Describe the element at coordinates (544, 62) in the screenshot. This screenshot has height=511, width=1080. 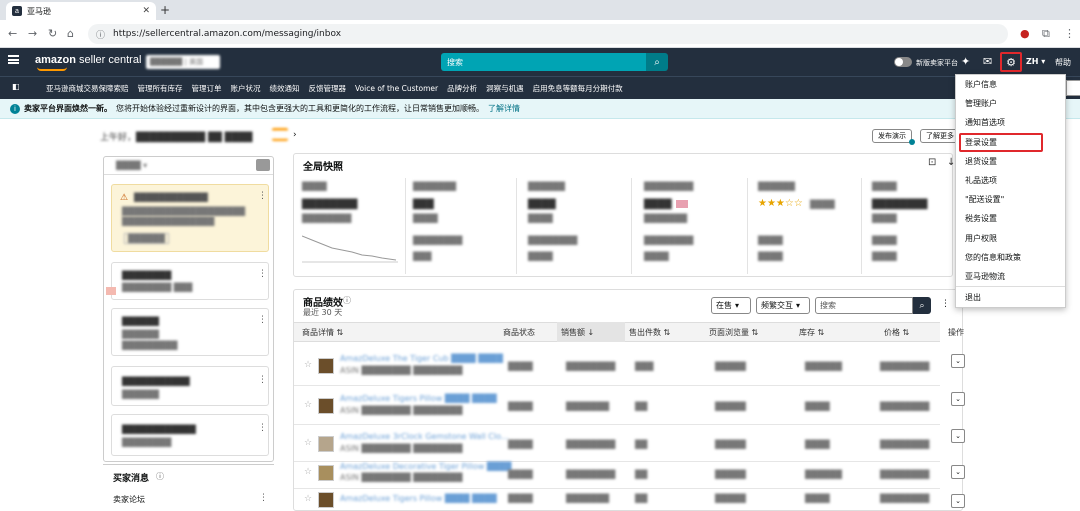
I see `header-search-input: 搜索` at that location.